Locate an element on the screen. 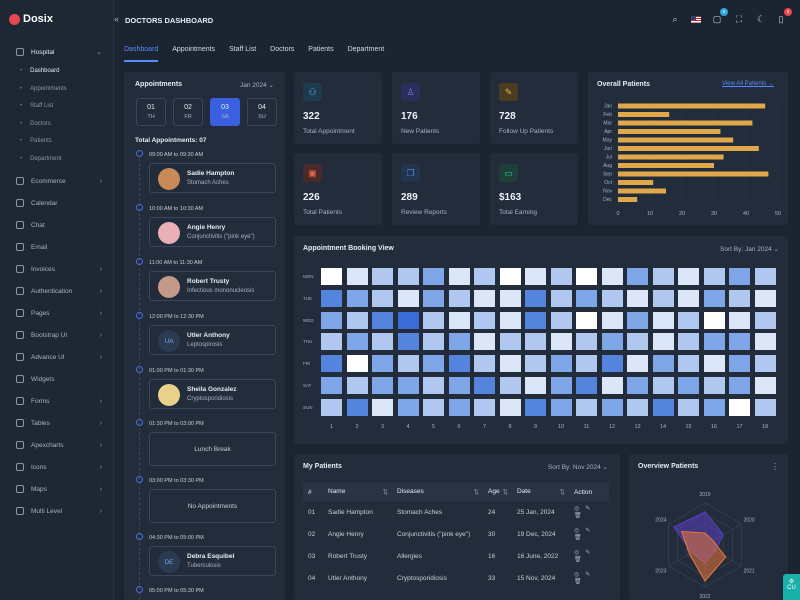 This screenshot has width=800, height=600. table-header: Age ⇅ is located at coordinates (497, 492).